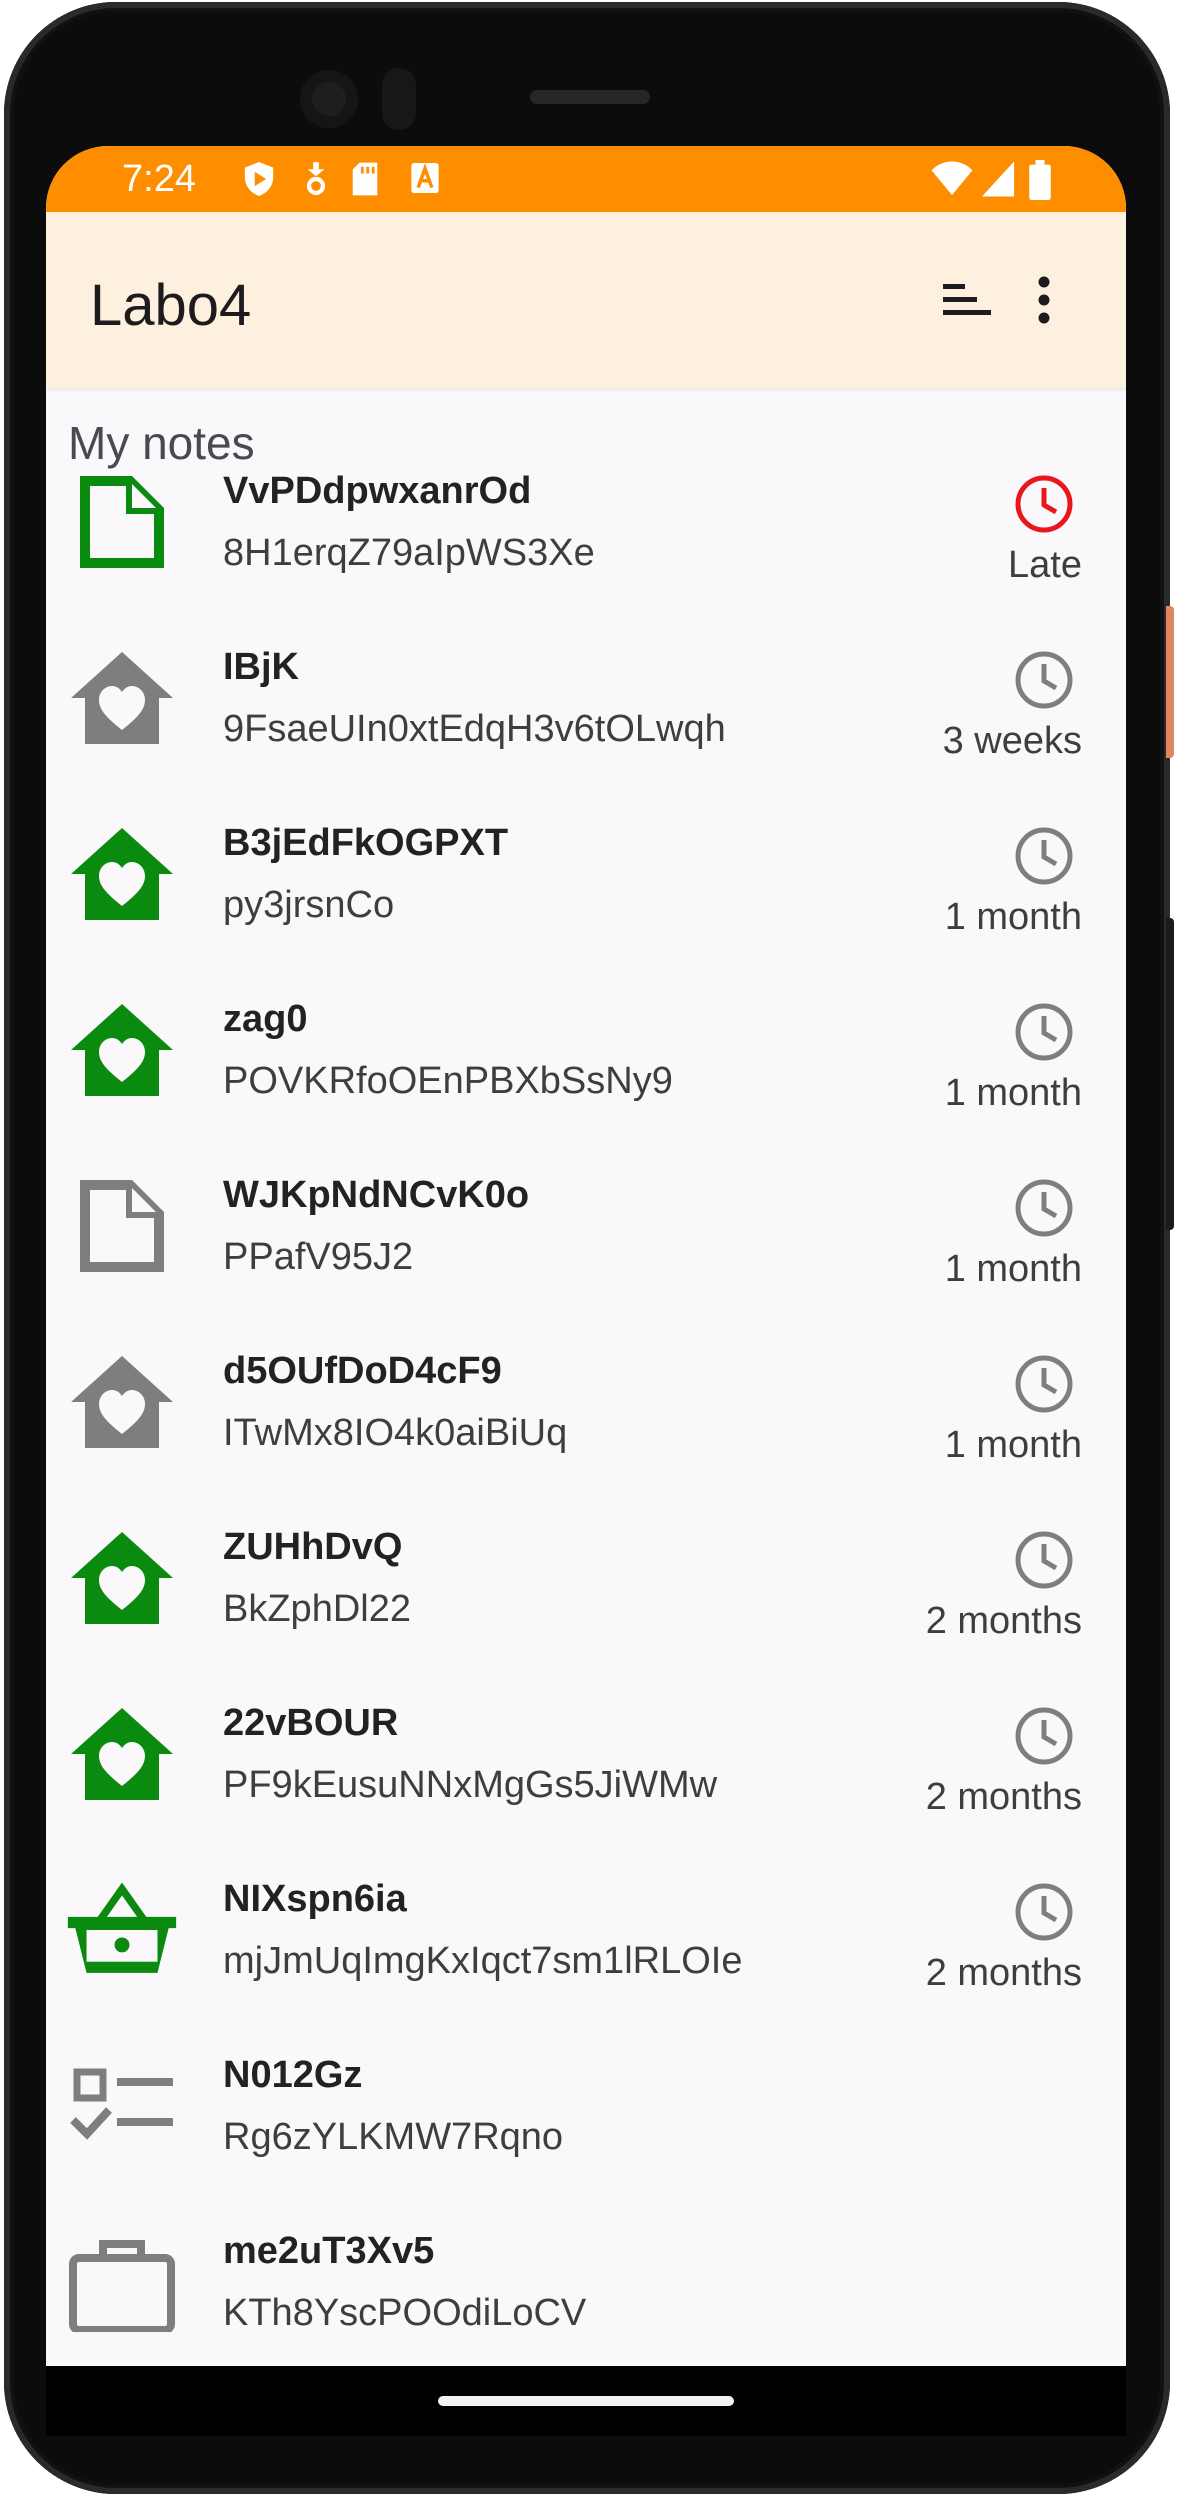  What do you see at coordinates (377, 491) in the screenshot?
I see `note-title: VvPDdpwxanrOd` at bounding box center [377, 491].